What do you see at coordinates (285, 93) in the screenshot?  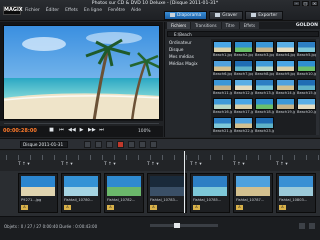 I see `thumbnail-label: Beach14.jpg` at bounding box center [285, 93].